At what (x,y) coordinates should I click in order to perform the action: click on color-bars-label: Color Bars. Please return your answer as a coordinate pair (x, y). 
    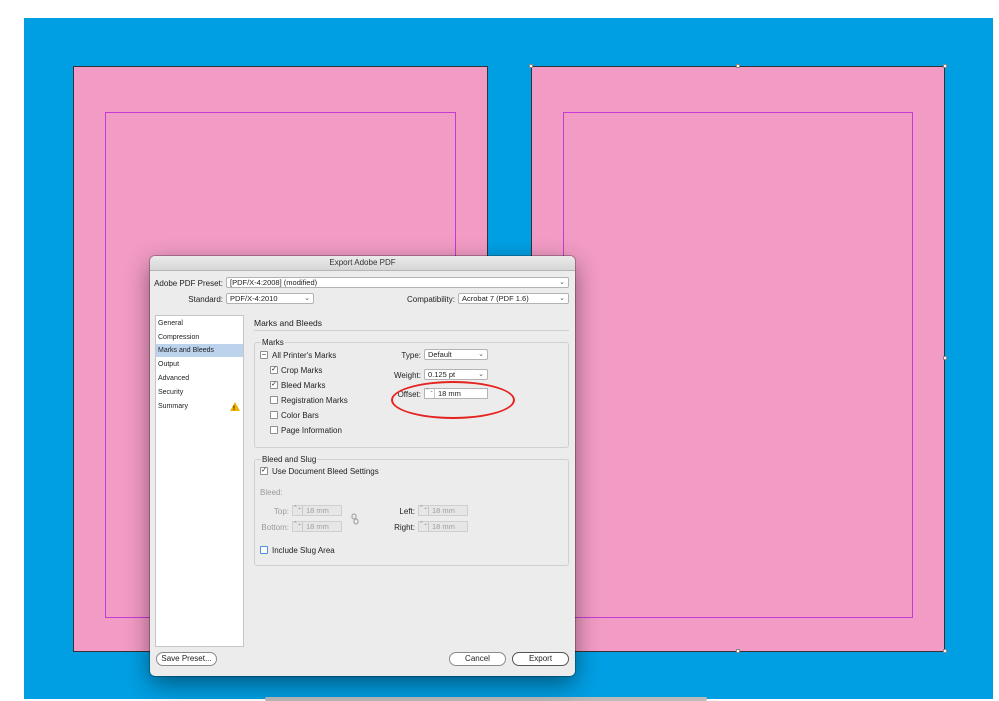
    Looking at the image, I should click on (300, 415).